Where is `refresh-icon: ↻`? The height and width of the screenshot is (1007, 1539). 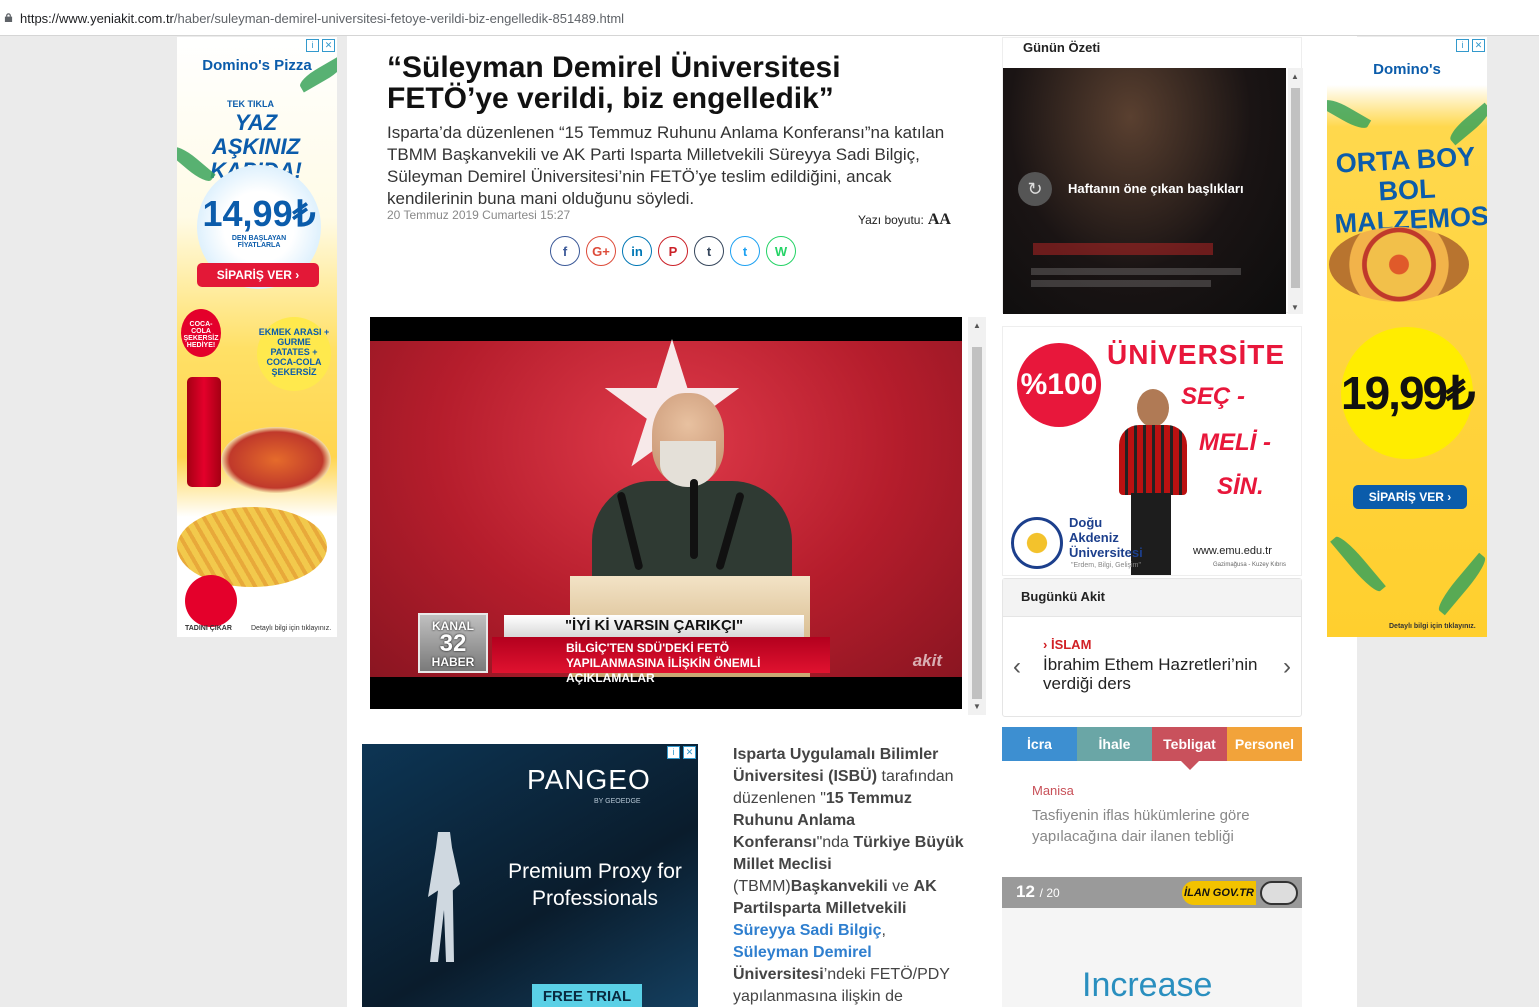 refresh-icon: ↻ is located at coordinates (1035, 189).